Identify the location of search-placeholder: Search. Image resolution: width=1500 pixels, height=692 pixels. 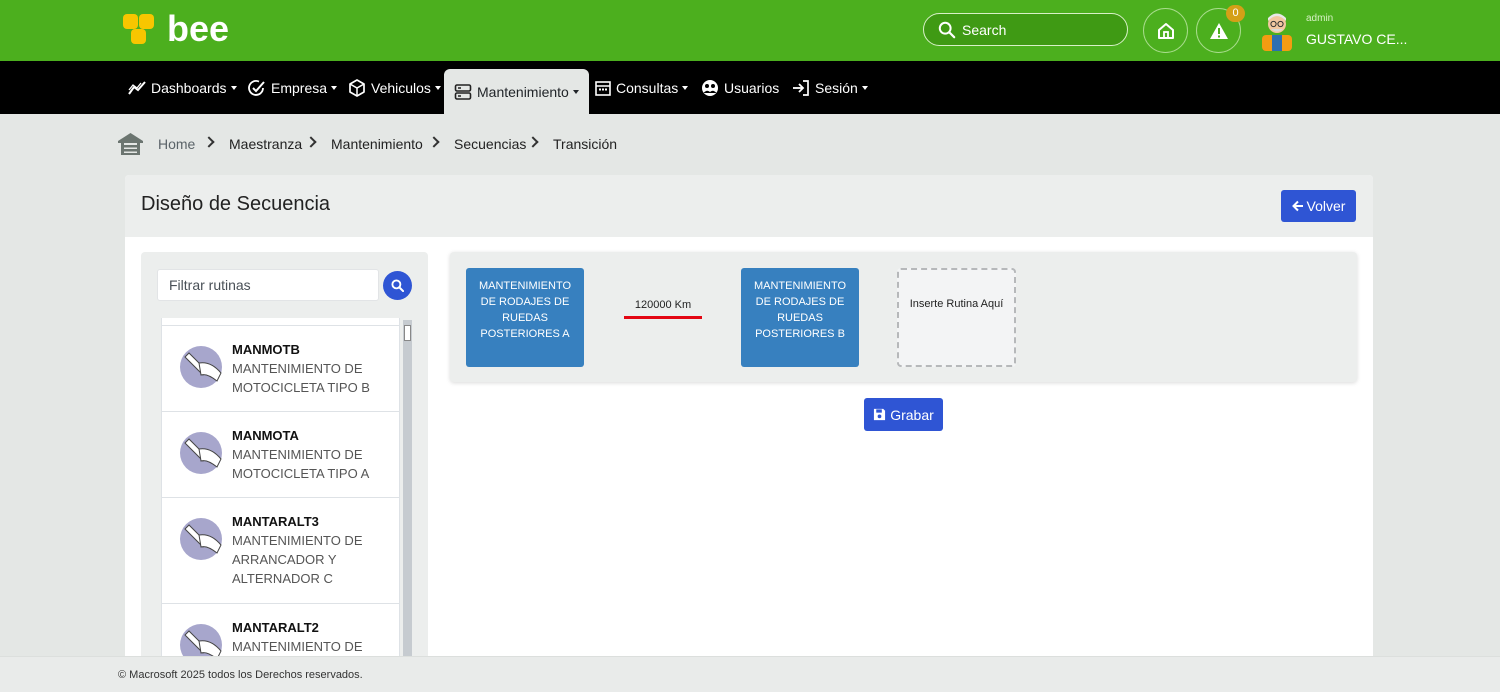
(984, 29).